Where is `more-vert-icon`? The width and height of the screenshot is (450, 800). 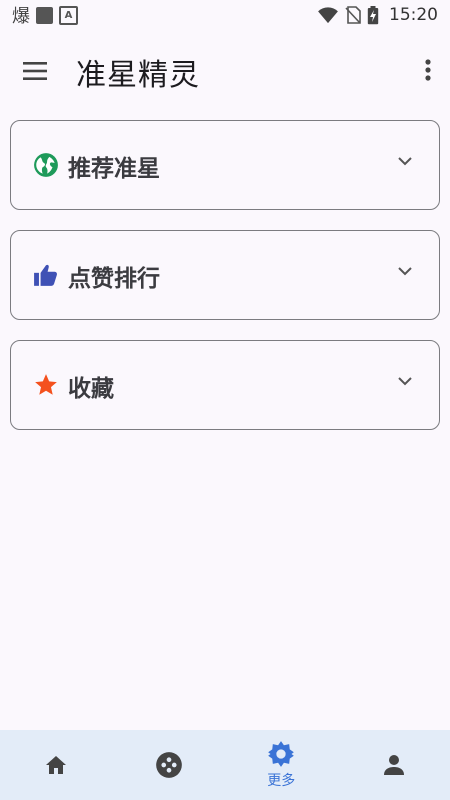 more-vert-icon is located at coordinates (428, 70).